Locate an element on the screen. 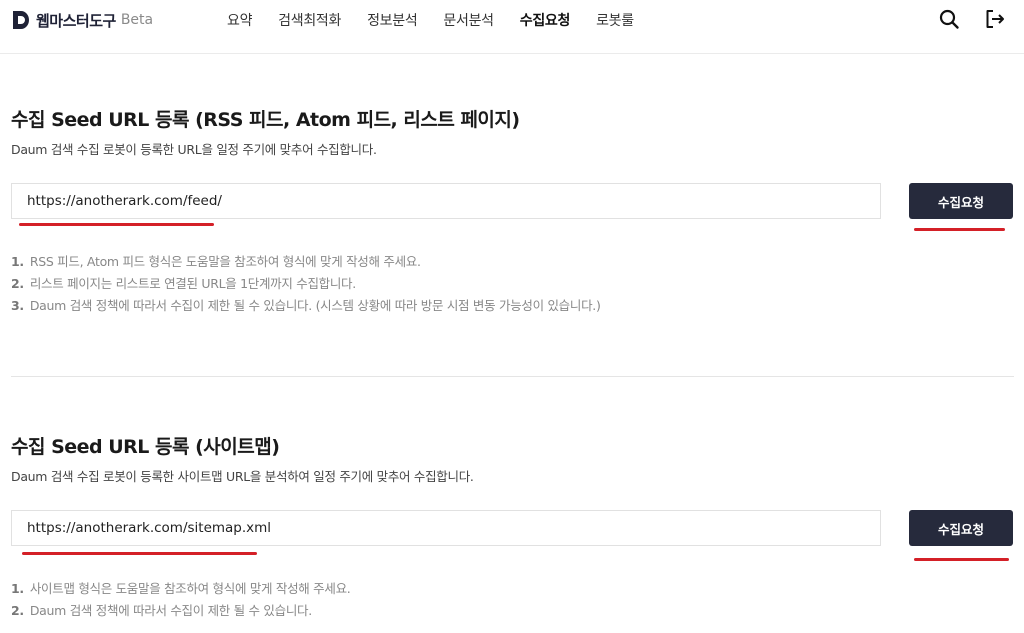 Image resolution: width=1024 pixels, height=633 pixels. sitemap-section-title: 수집 Seed URL 등록 (사이트맵) is located at coordinates (145, 447).